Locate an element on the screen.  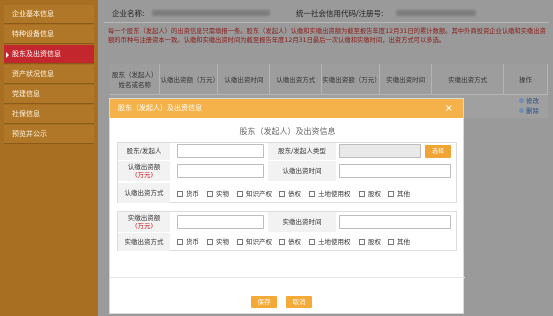
modal-footer-divider is located at coordinates (287, 277).